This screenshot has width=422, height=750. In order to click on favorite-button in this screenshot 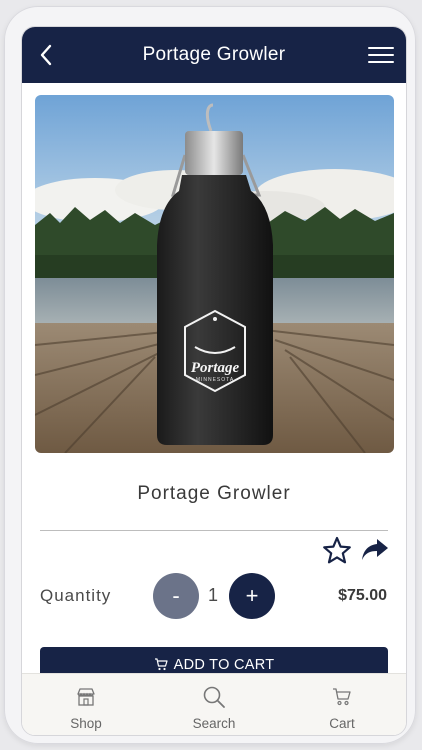, I will do `click(337, 550)`.